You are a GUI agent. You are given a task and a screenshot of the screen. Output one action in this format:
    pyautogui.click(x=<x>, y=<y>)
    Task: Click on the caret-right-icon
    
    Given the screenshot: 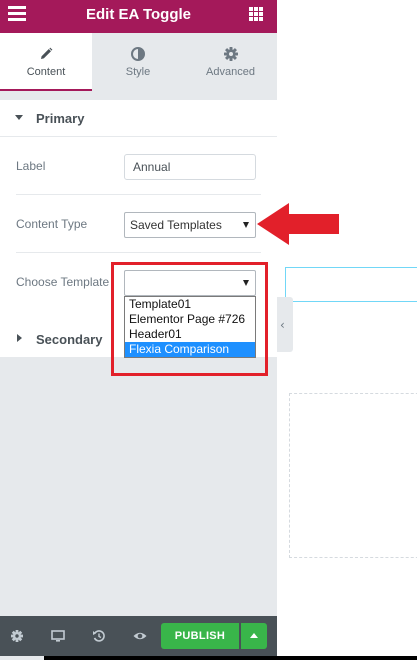 What is the action you would take?
    pyautogui.click(x=19, y=338)
    